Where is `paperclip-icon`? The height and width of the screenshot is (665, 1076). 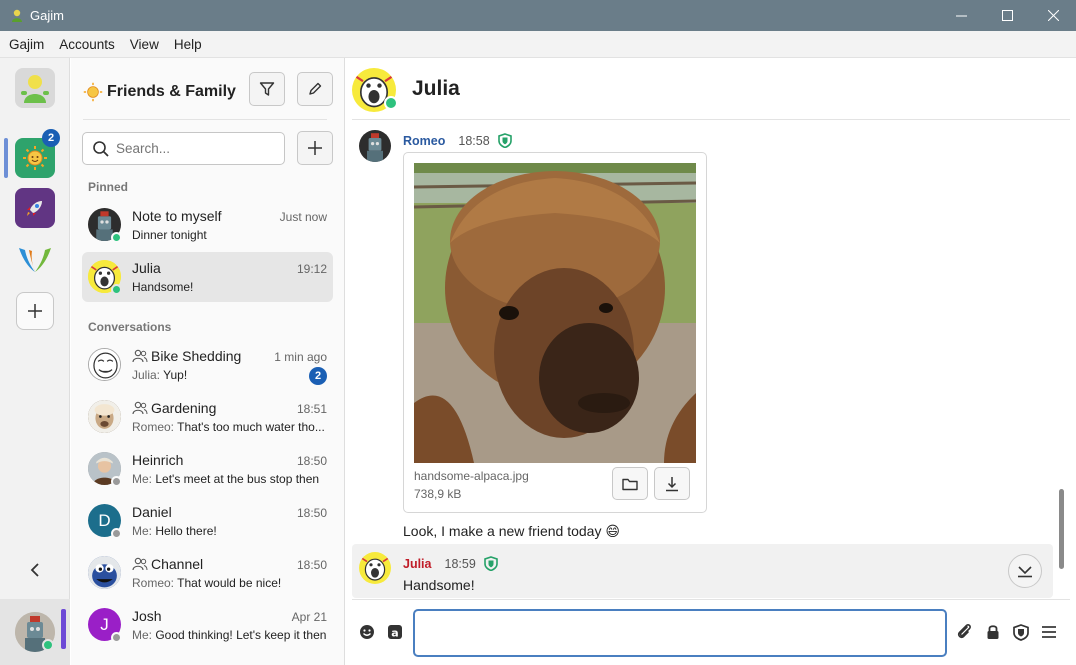
paperclip-icon is located at coordinates (964, 631).